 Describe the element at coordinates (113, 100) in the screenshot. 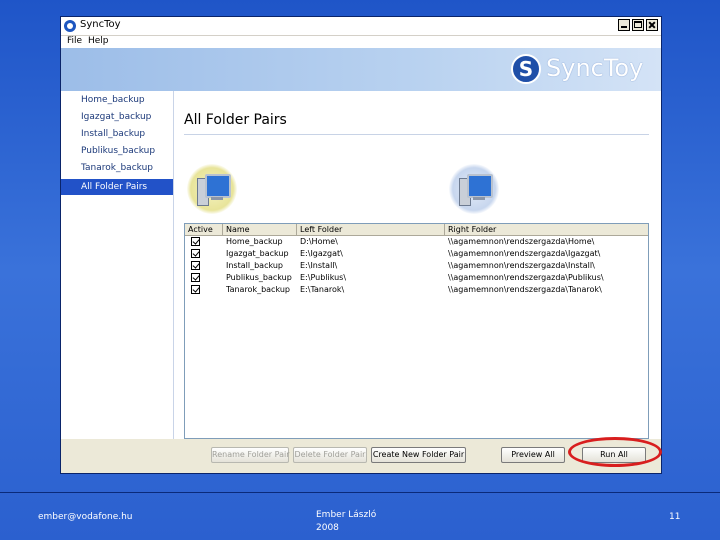

I see `sidebar-item-home-backup: Home_backup` at that location.